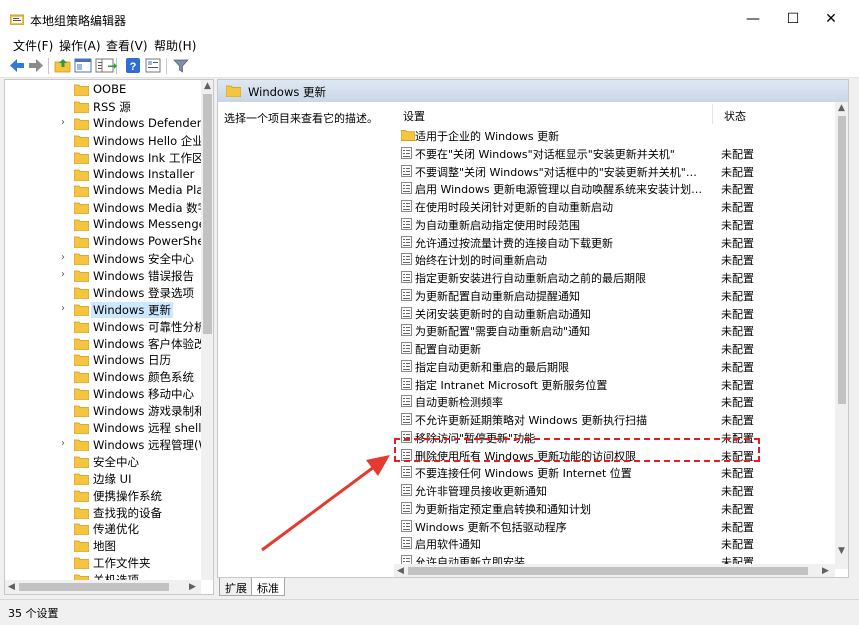  I want to click on tree-item: Windows 客户体验改善, so click(103, 343).